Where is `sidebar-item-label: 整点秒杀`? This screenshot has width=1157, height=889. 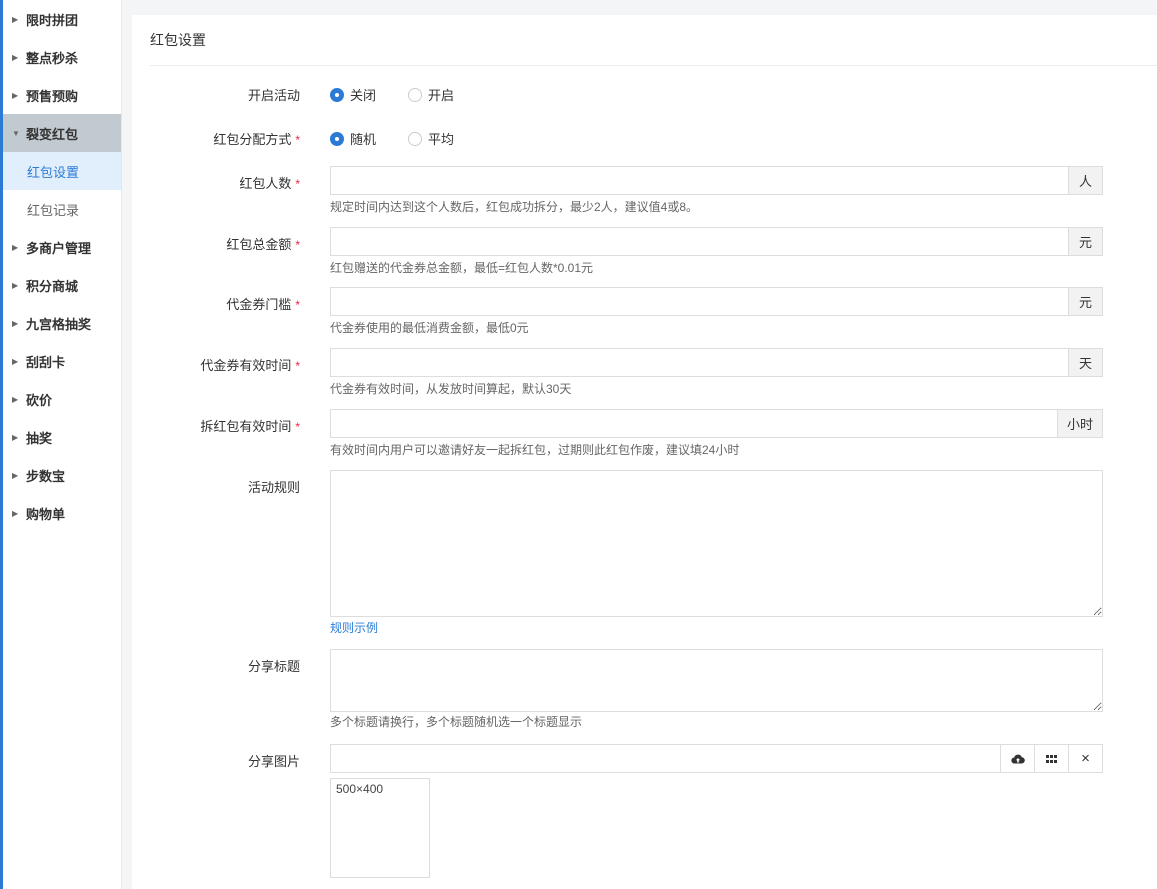 sidebar-item-label: 整点秒杀 is located at coordinates (52, 58).